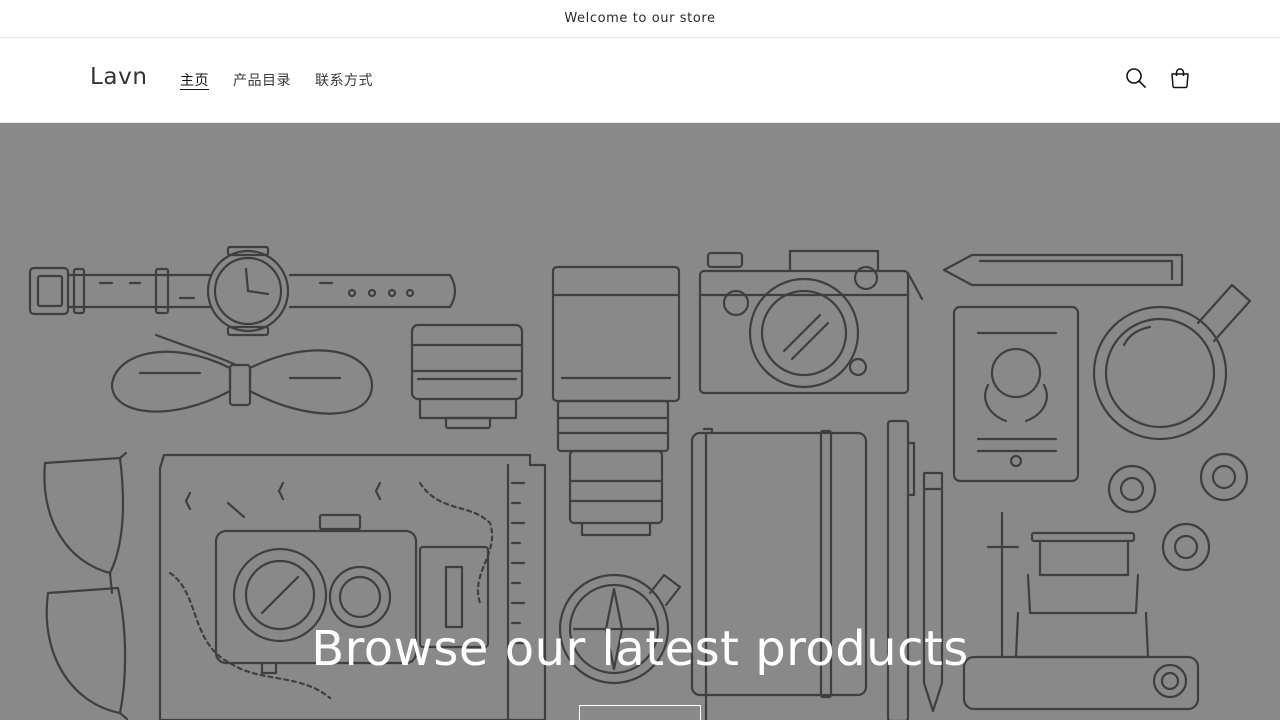  What do you see at coordinates (1172, 362) in the screenshot?
I see `mug-drawing` at bounding box center [1172, 362].